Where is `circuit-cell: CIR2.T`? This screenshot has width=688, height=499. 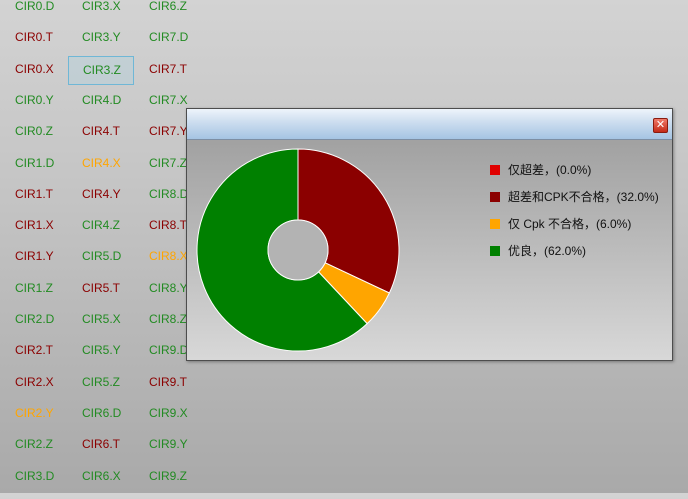 circuit-cell: CIR2.T is located at coordinates (48, 358).